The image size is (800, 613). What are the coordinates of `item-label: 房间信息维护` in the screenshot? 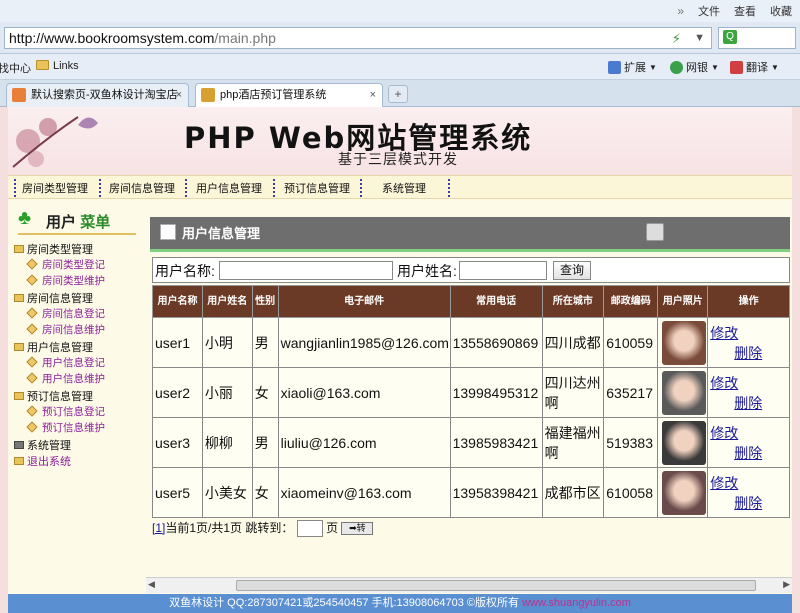 It's located at (73, 330).